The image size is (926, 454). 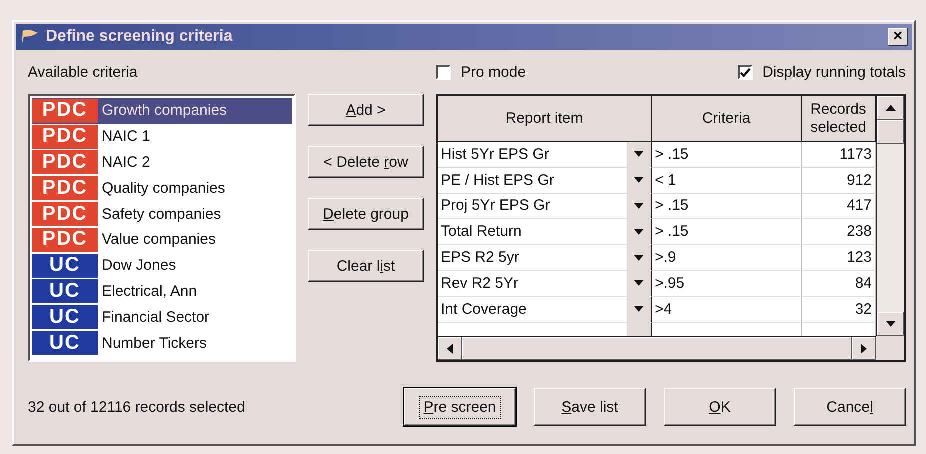 What do you see at coordinates (126, 137) in the screenshot?
I see `criteria-name: NAIC 1` at bounding box center [126, 137].